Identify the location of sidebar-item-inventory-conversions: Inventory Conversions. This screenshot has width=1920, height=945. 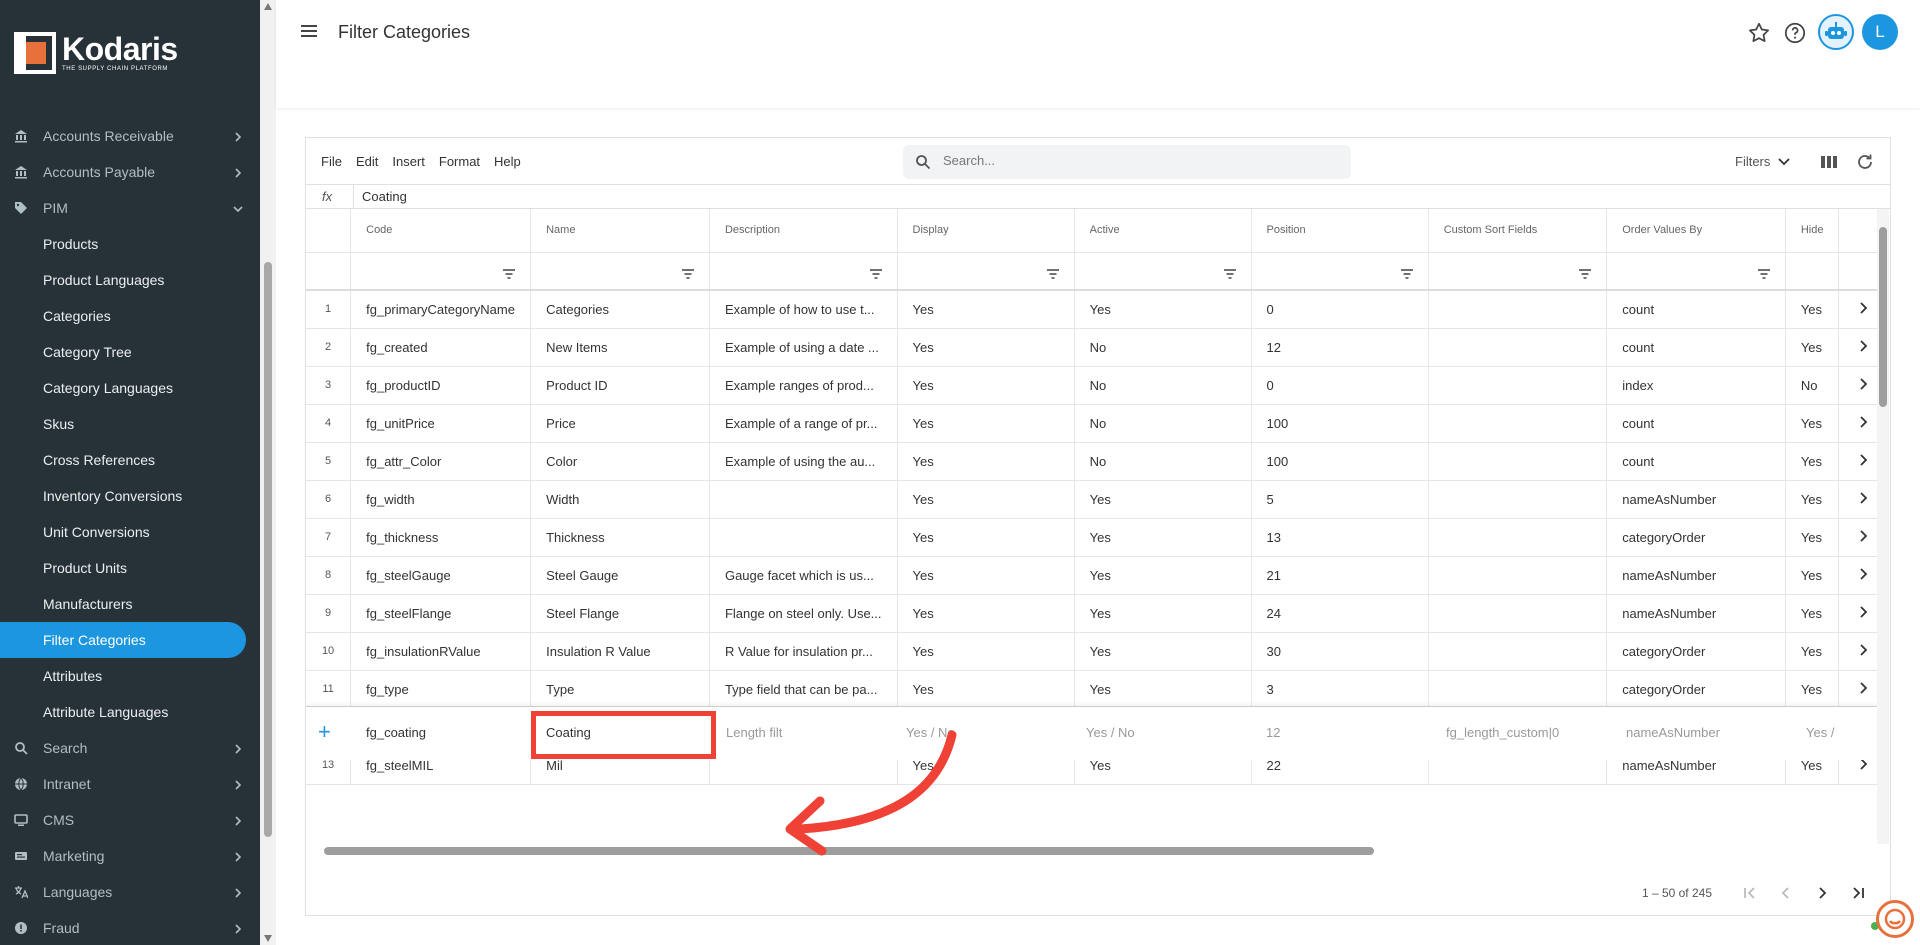
(130, 496).